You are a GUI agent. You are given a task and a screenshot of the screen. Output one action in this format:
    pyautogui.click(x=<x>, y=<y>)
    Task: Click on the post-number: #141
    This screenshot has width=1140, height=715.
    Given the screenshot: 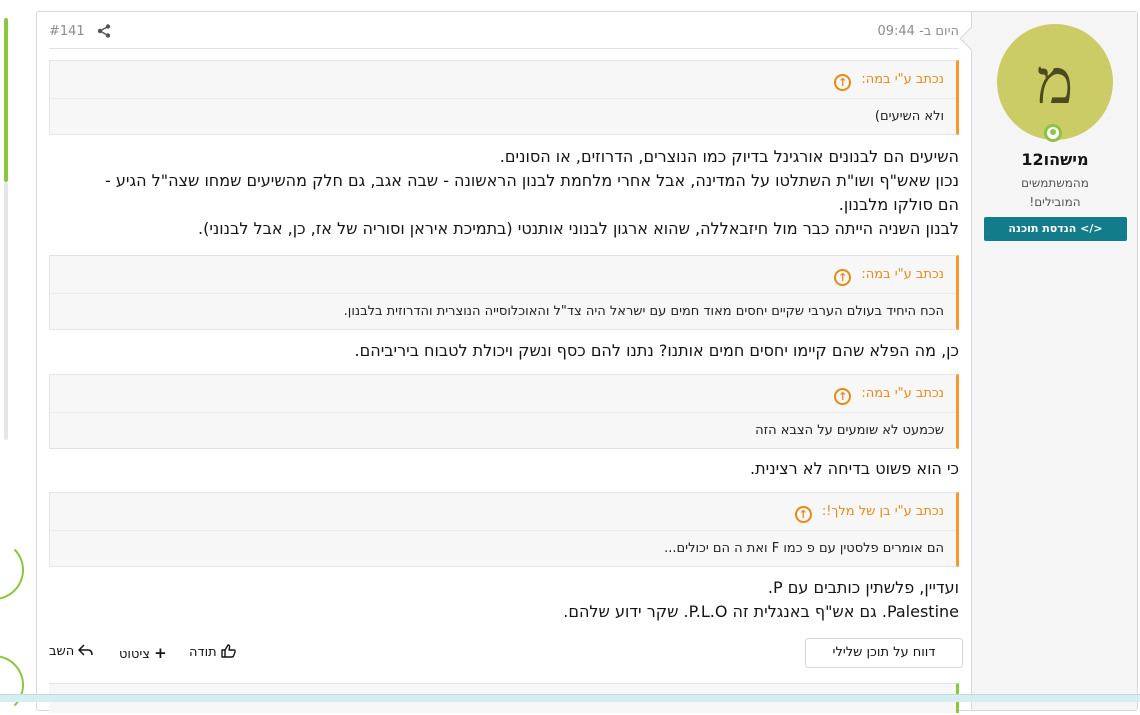 What is the action you would take?
    pyautogui.click(x=67, y=31)
    